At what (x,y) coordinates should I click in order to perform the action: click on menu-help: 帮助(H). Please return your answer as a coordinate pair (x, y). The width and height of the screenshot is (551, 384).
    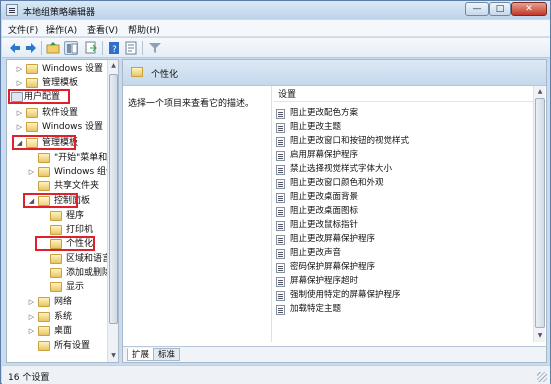
    Looking at the image, I should click on (144, 29).